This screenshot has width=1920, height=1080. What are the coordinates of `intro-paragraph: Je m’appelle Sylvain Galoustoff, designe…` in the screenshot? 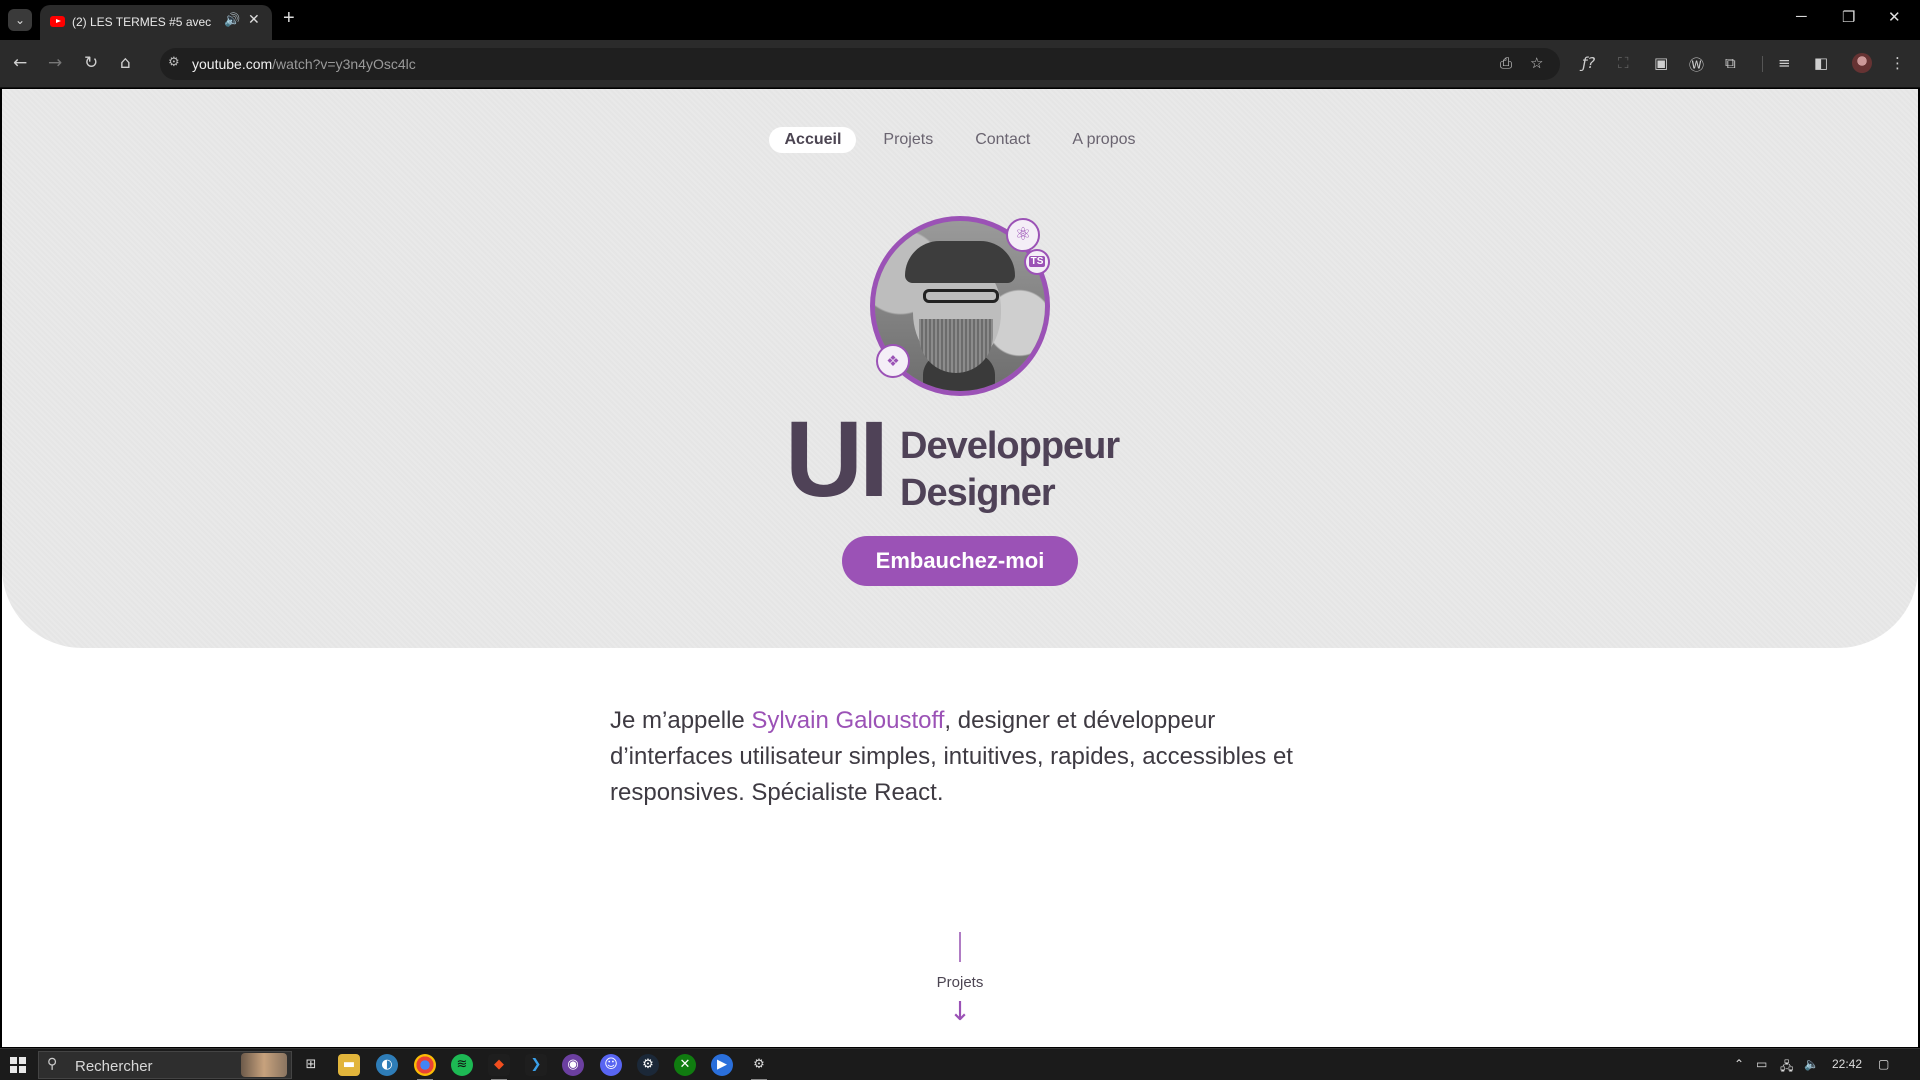 It's located at (951, 756).